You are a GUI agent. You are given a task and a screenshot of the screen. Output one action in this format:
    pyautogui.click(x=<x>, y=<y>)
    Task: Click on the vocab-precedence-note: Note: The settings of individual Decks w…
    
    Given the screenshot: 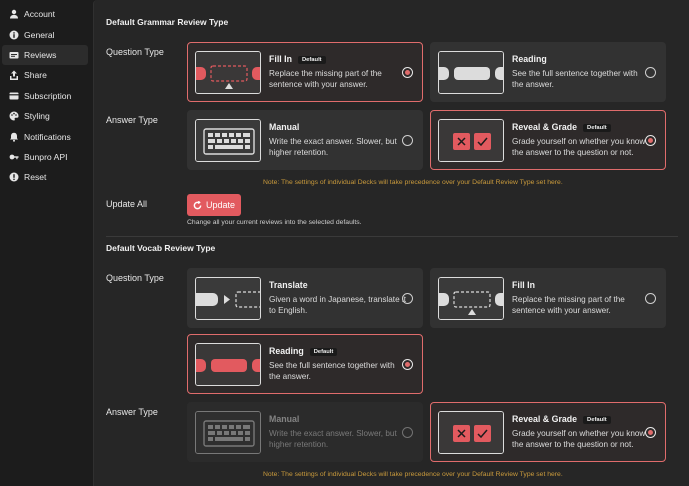 What is the action you would take?
    pyautogui.click(x=413, y=474)
    